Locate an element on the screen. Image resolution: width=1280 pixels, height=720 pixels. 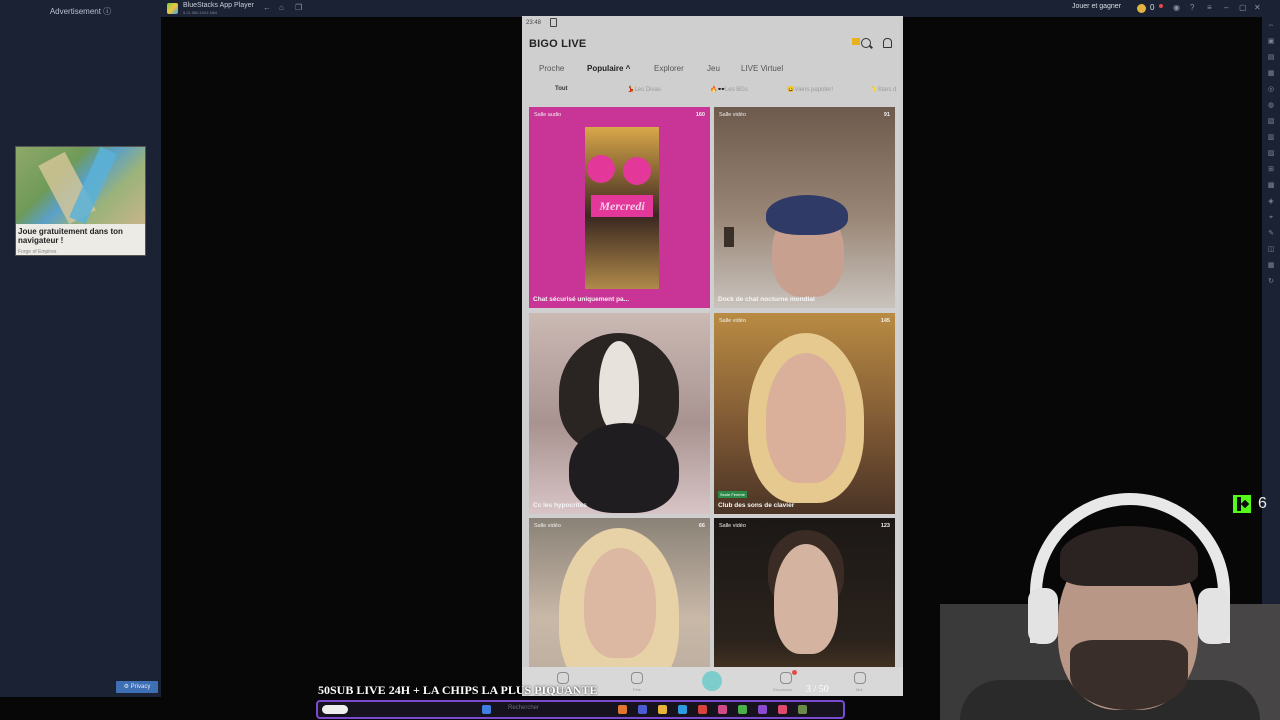
sidebar-volume-icon: ▣ is located at coordinates (1271, 42).